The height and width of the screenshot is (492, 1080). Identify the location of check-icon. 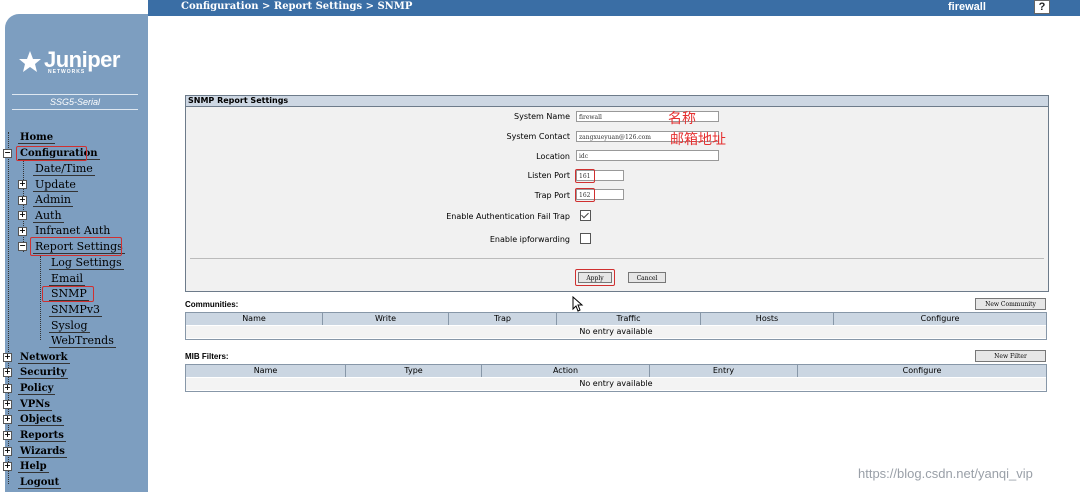
(585, 214).